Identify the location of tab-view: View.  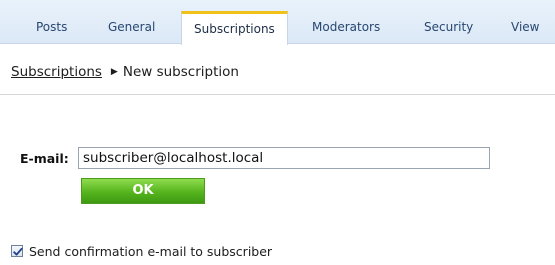
(525, 27).